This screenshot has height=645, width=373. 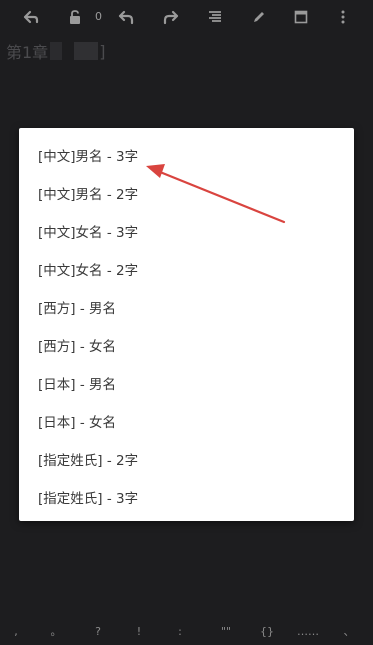 I want to click on option-cn-male-3: [中文]男名 - 3字, so click(x=188, y=155).